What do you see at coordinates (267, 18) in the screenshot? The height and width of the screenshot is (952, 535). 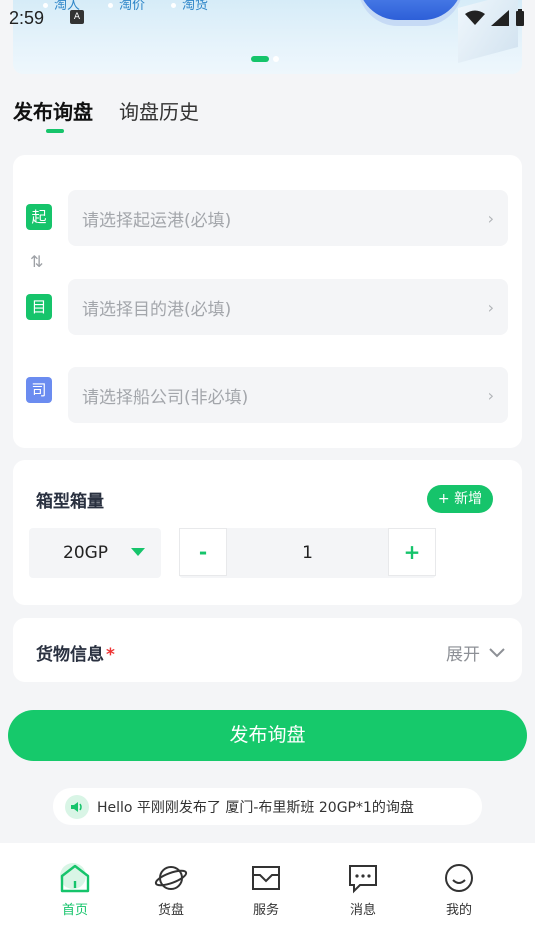 I see `status-bar: 2:59 A` at bounding box center [267, 18].